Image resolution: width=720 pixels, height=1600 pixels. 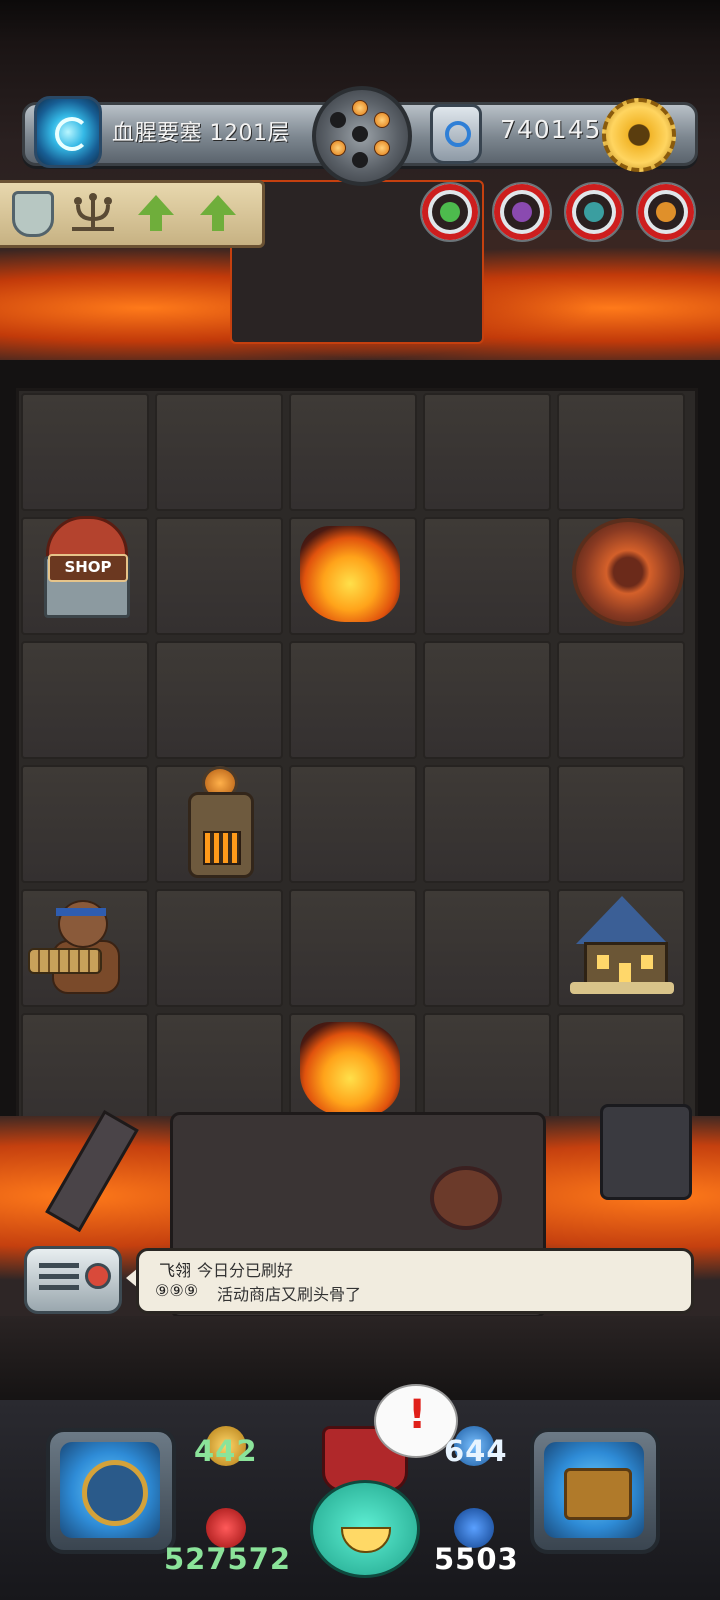 What do you see at coordinates (81, 912) in the screenshot?
I see `monkey-headband` at bounding box center [81, 912].